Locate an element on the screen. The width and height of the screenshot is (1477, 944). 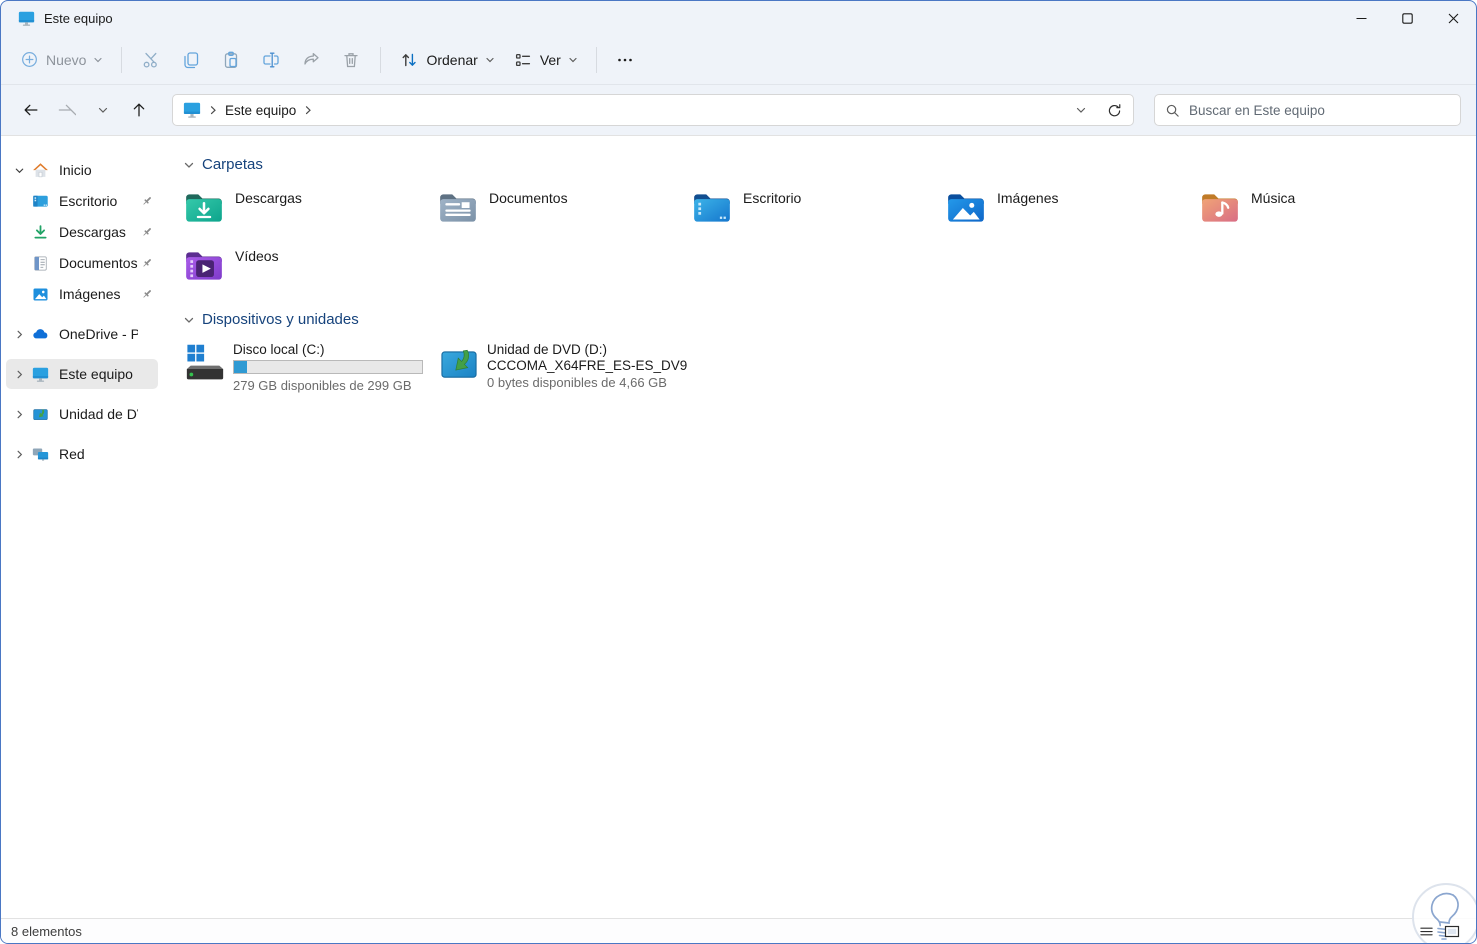
paste-button is located at coordinates (231, 60).